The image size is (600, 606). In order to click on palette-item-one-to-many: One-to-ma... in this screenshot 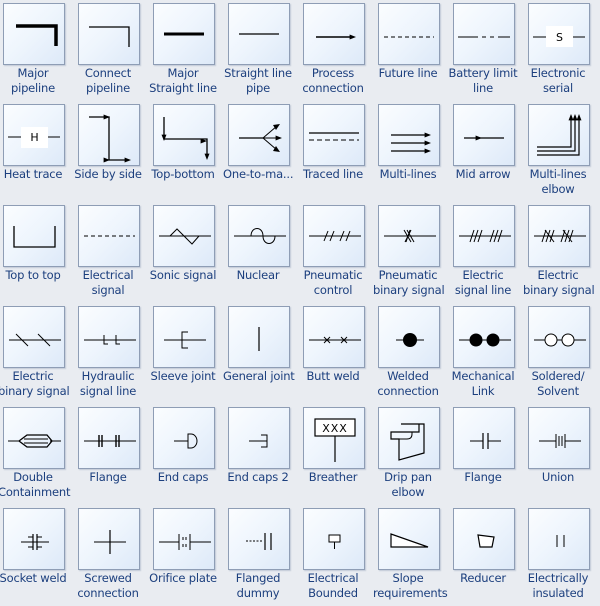, I will do `click(261, 151)`.